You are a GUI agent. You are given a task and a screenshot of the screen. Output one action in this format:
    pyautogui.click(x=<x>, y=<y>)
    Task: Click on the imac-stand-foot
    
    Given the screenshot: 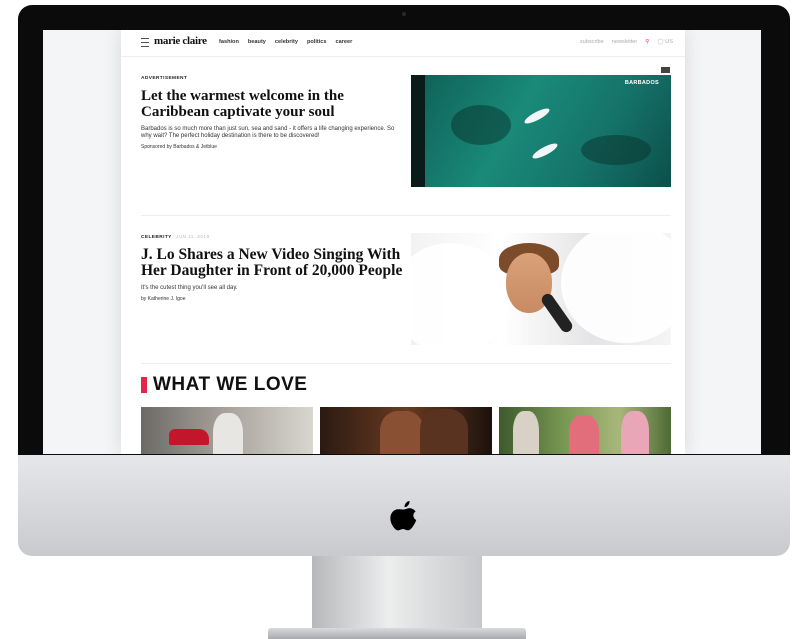 What is the action you would take?
    pyautogui.click(x=397, y=633)
    